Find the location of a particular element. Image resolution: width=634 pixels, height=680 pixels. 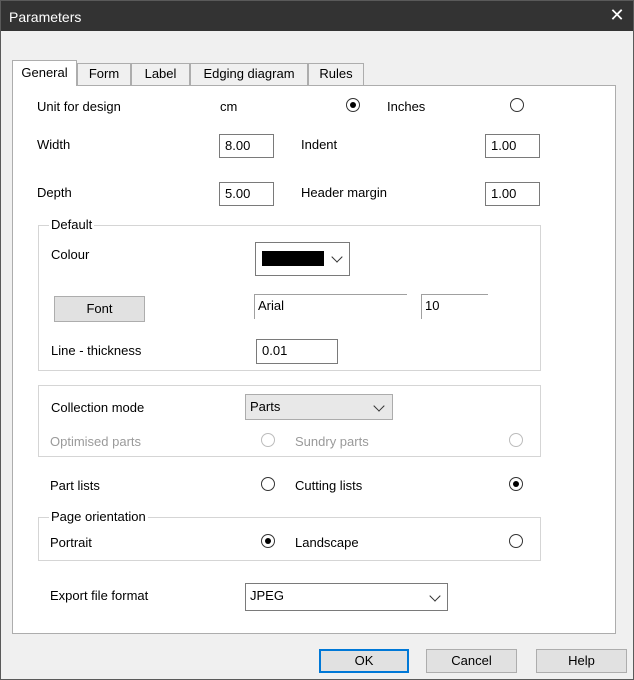

portrait-radio is located at coordinates (268, 541).